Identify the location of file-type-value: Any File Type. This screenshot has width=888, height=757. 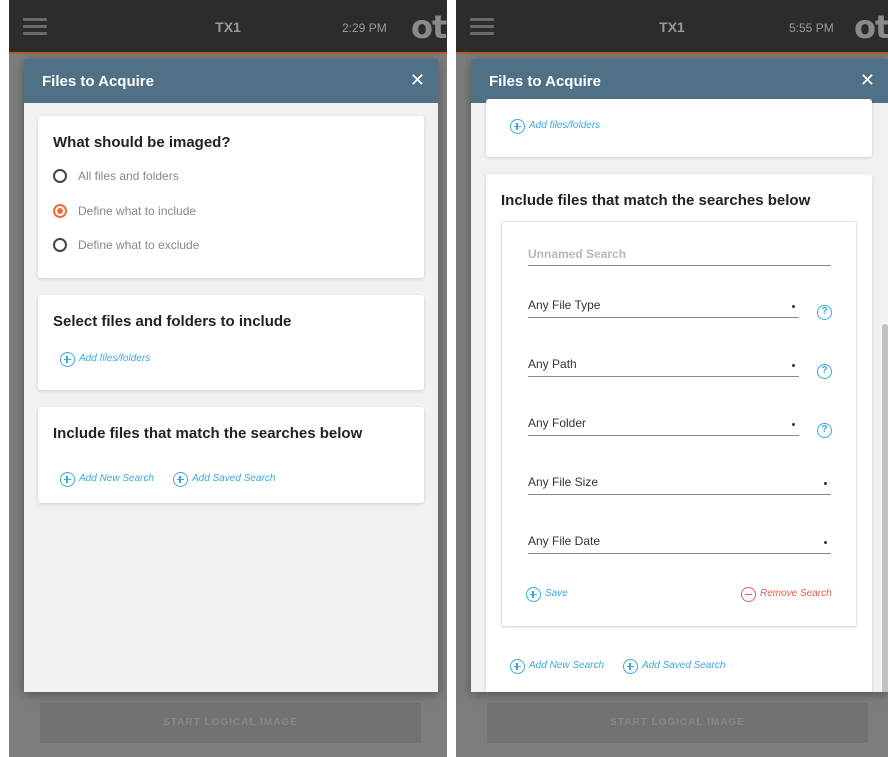
(564, 305).